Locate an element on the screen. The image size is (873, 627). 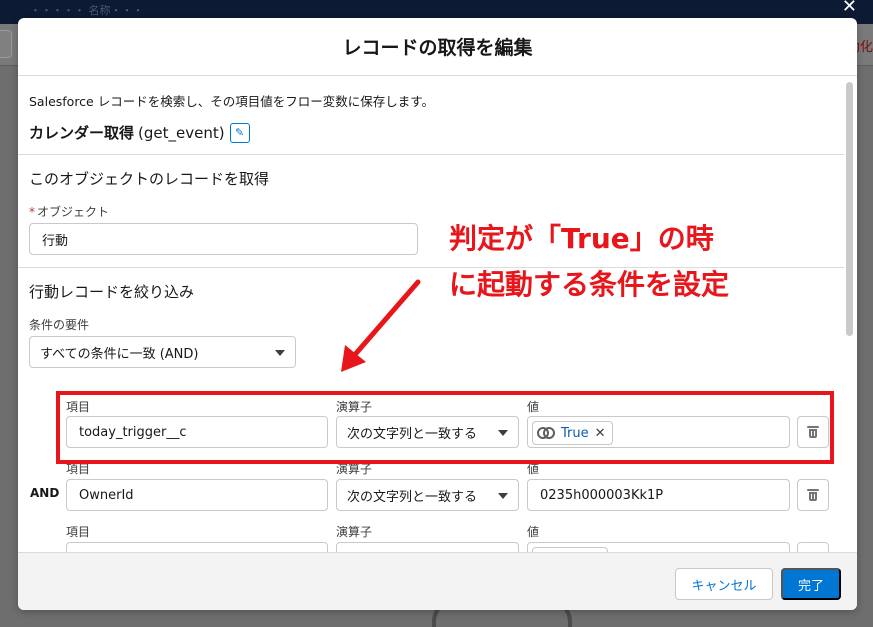
trash-icon is located at coordinates (813, 495).